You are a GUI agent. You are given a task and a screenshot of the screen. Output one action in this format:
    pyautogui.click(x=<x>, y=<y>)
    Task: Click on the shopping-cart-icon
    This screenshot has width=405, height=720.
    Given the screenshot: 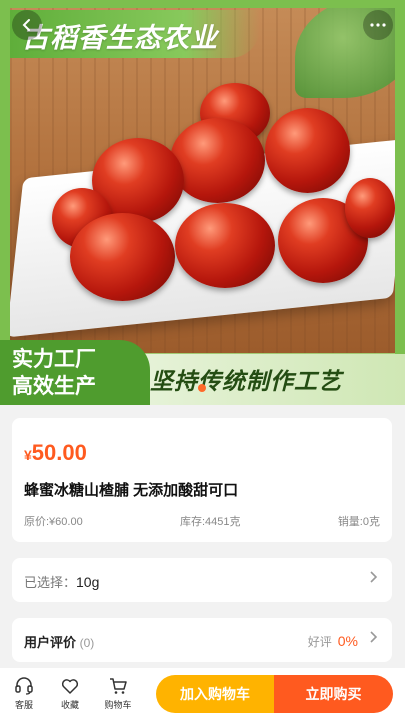 What is the action you would take?
    pyautogui.click(x=118, y=686)
    